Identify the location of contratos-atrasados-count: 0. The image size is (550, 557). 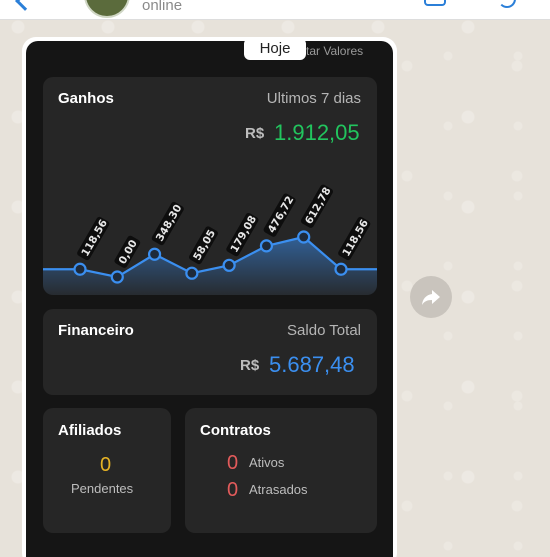
(233, 490).